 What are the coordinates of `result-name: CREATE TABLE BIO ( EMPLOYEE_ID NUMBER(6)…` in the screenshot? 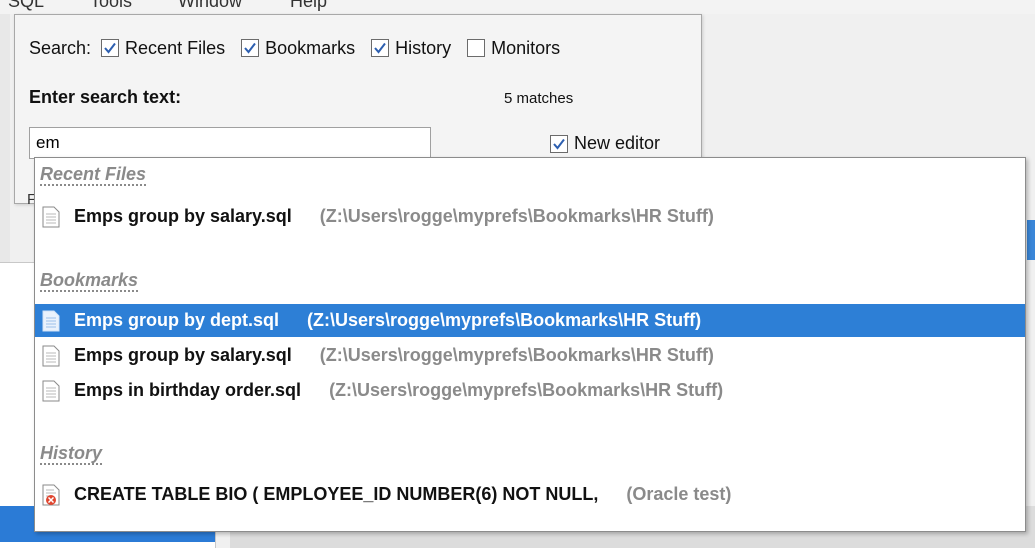 It's located at (336, 494).